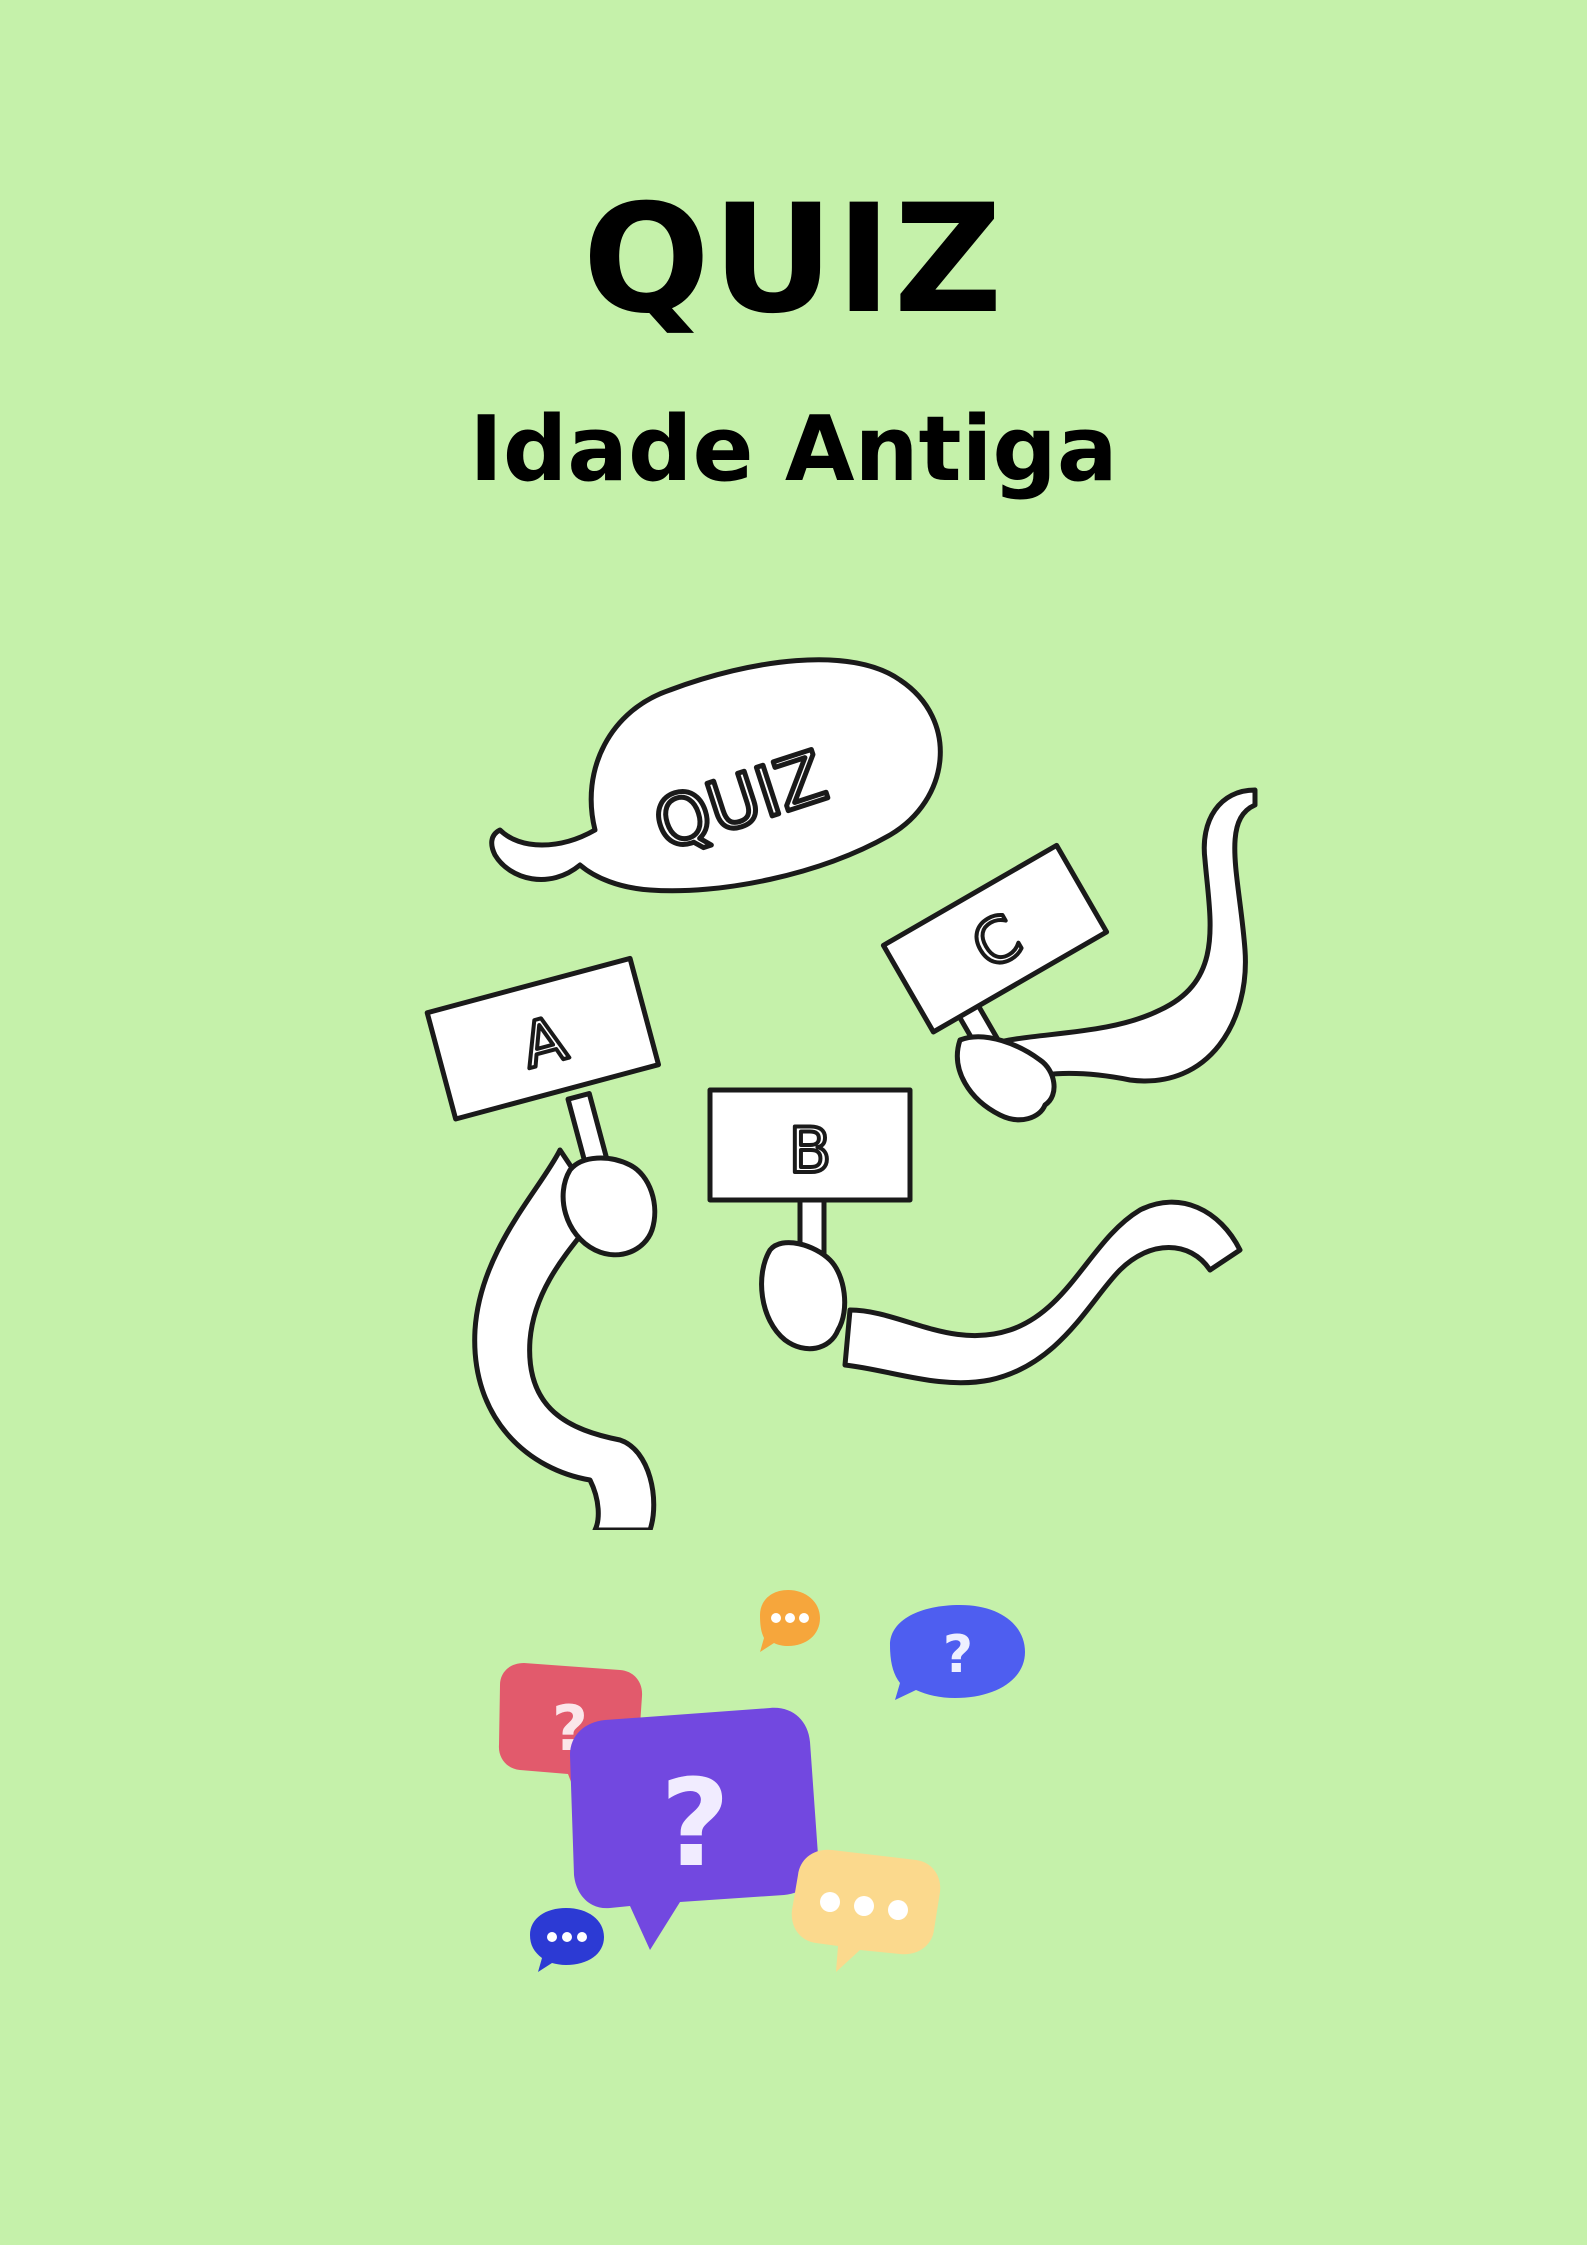  I want to click on orange-dots-bubble, so click(790, 1621).